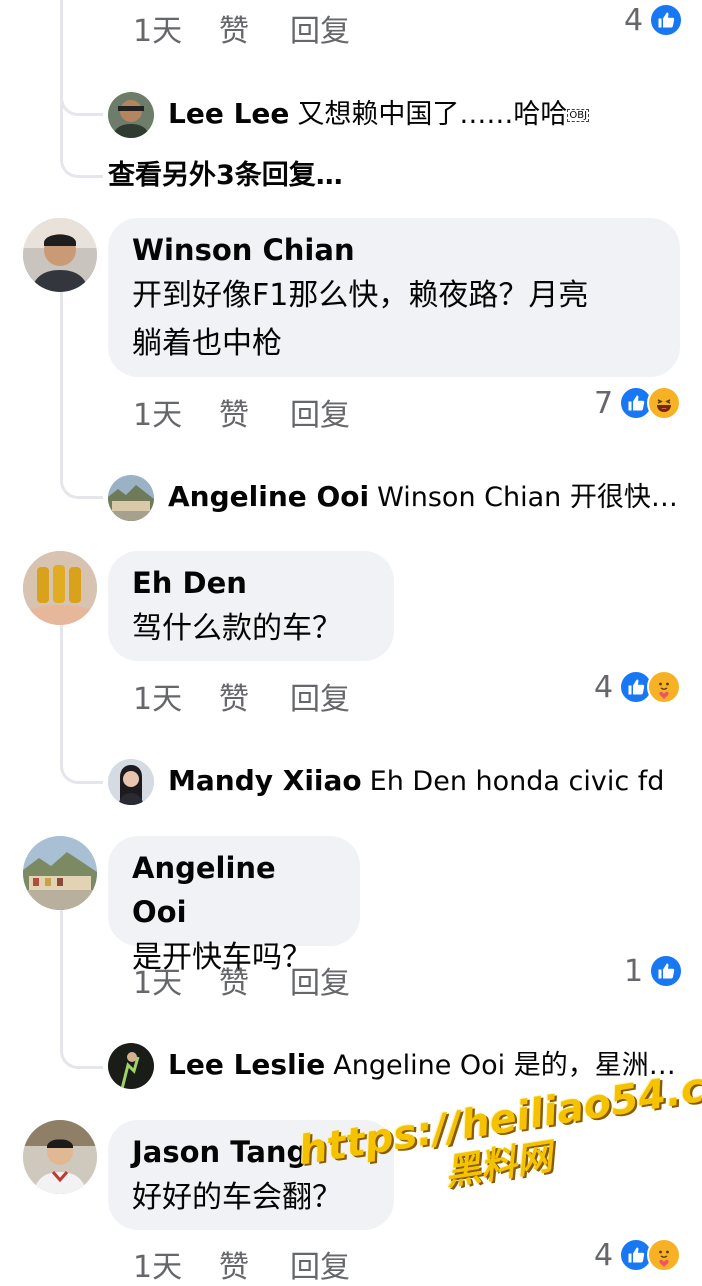 This screenshot has width=702, height=1286. I want to click on reaction-summary: 1, so click(654, 971).